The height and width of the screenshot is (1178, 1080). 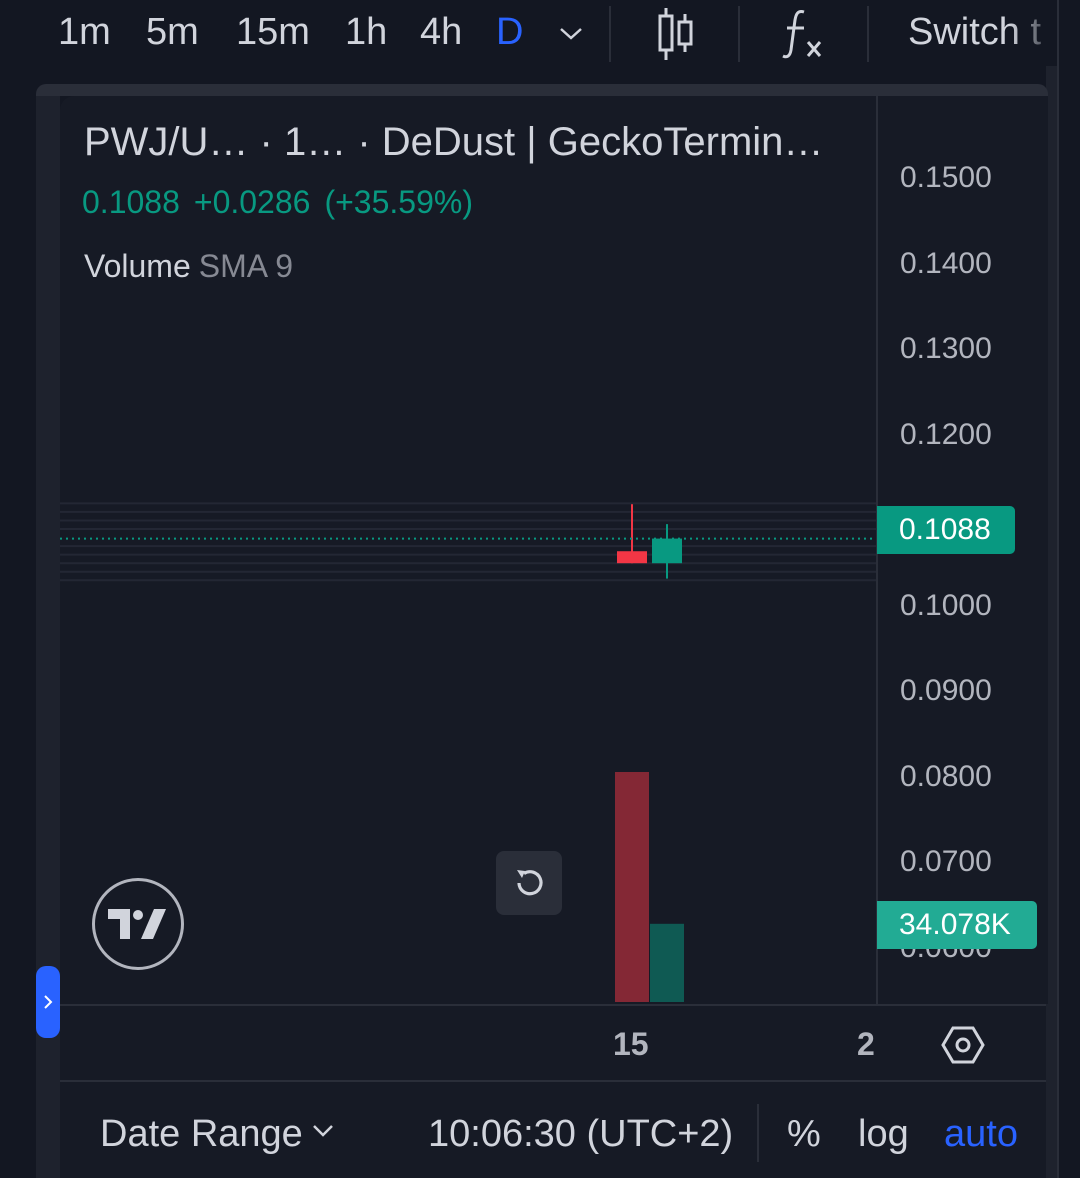 What do you see at coordinates (957, 925) in the screenshot?
I see `volume-tag: 34.078K` at bounding box center [957, 925].